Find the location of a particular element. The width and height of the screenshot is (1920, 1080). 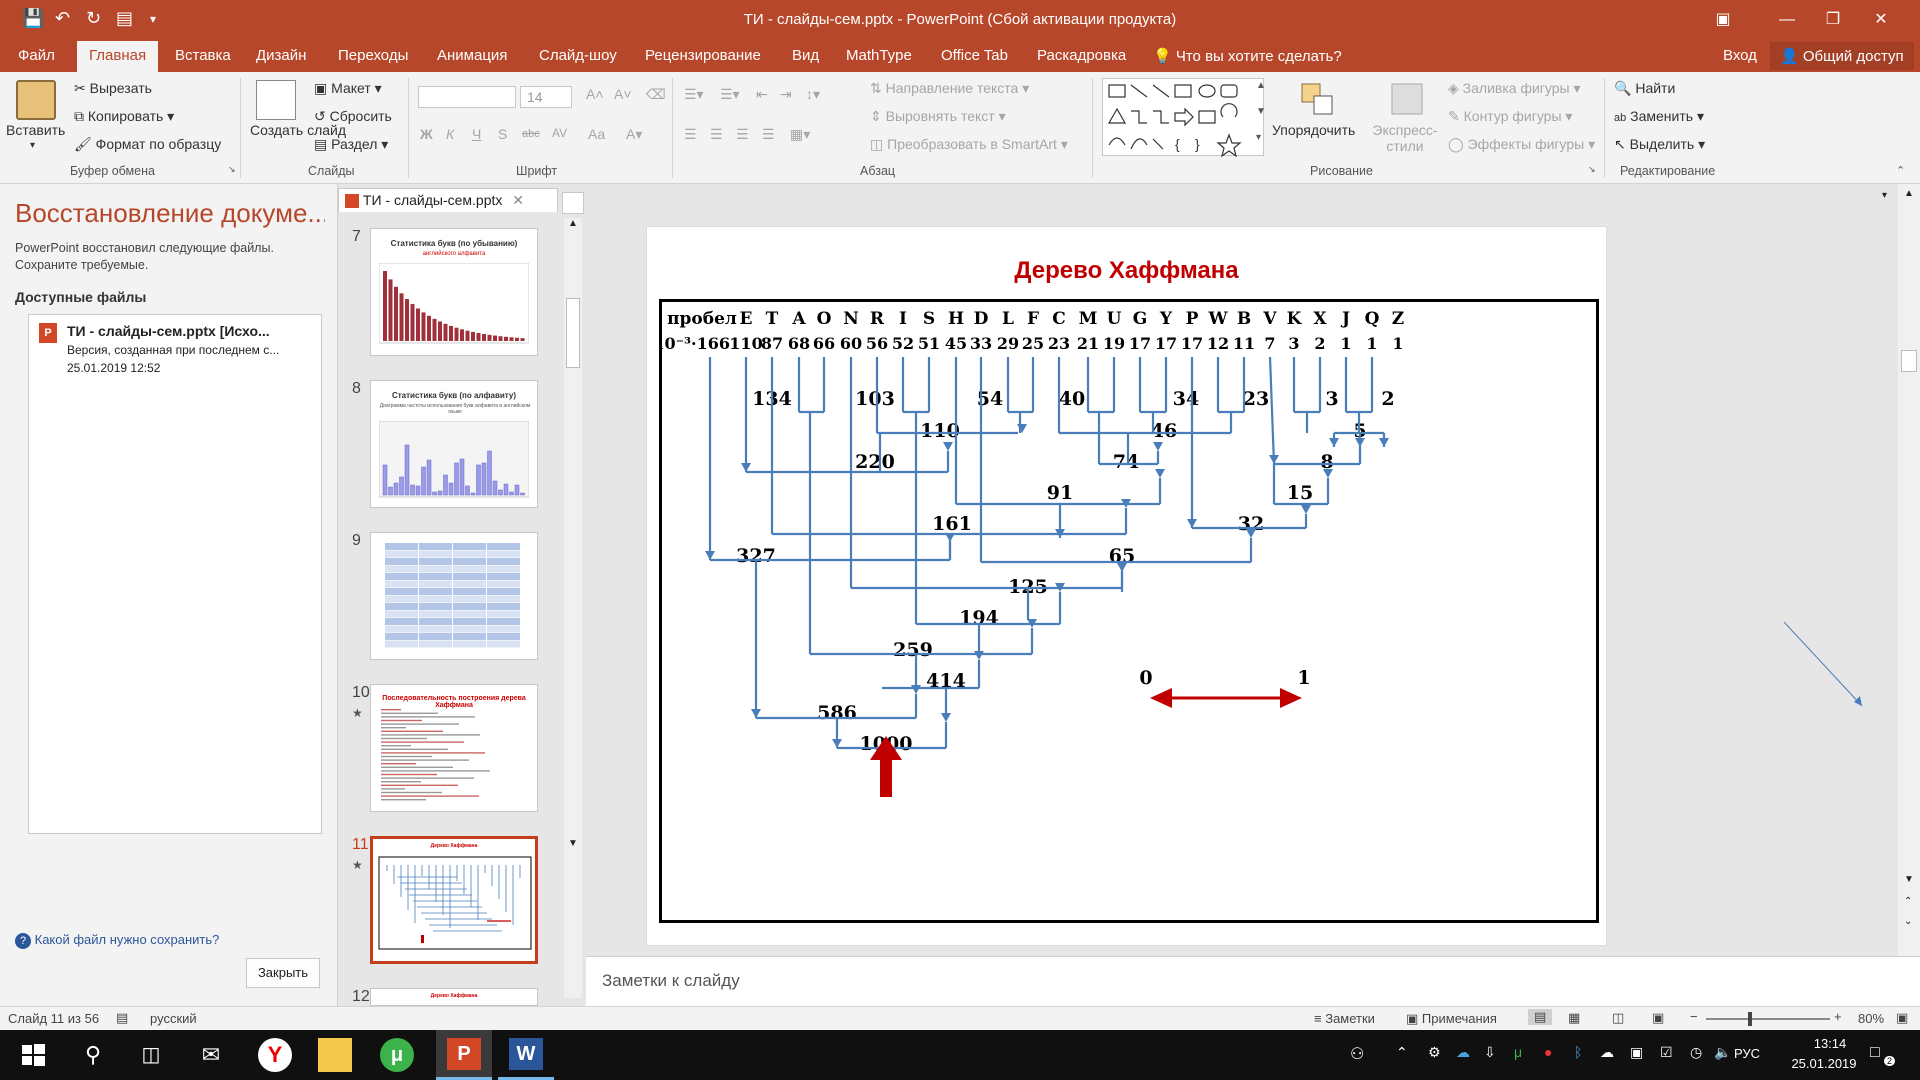

shadow-button: S is located at coordinates (502, 134).